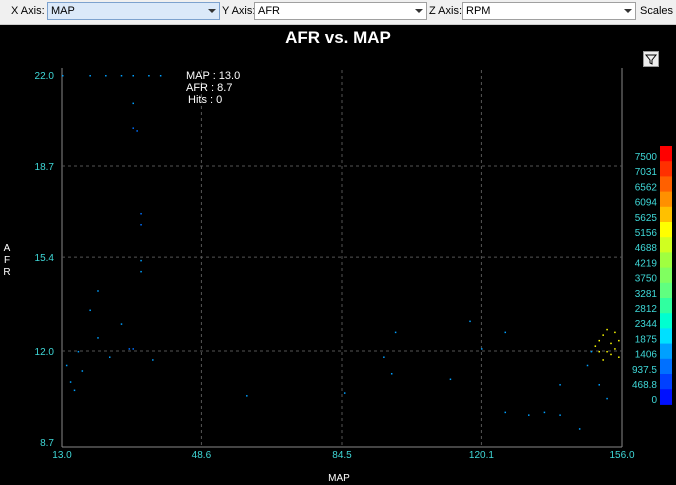  Describe the element at coordinates (45, 352) in the screenshot. I see `y-tick-label: 12.0` at that location.